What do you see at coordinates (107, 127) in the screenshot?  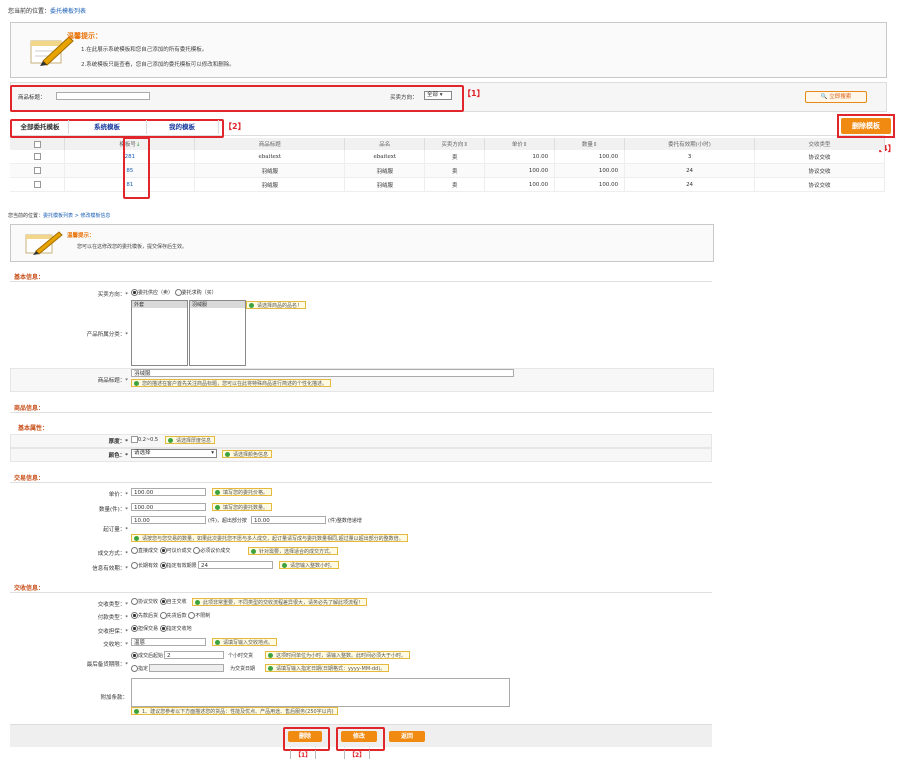 I see `tab-system-templates: 系统模板` at bounding box center [107, 127].